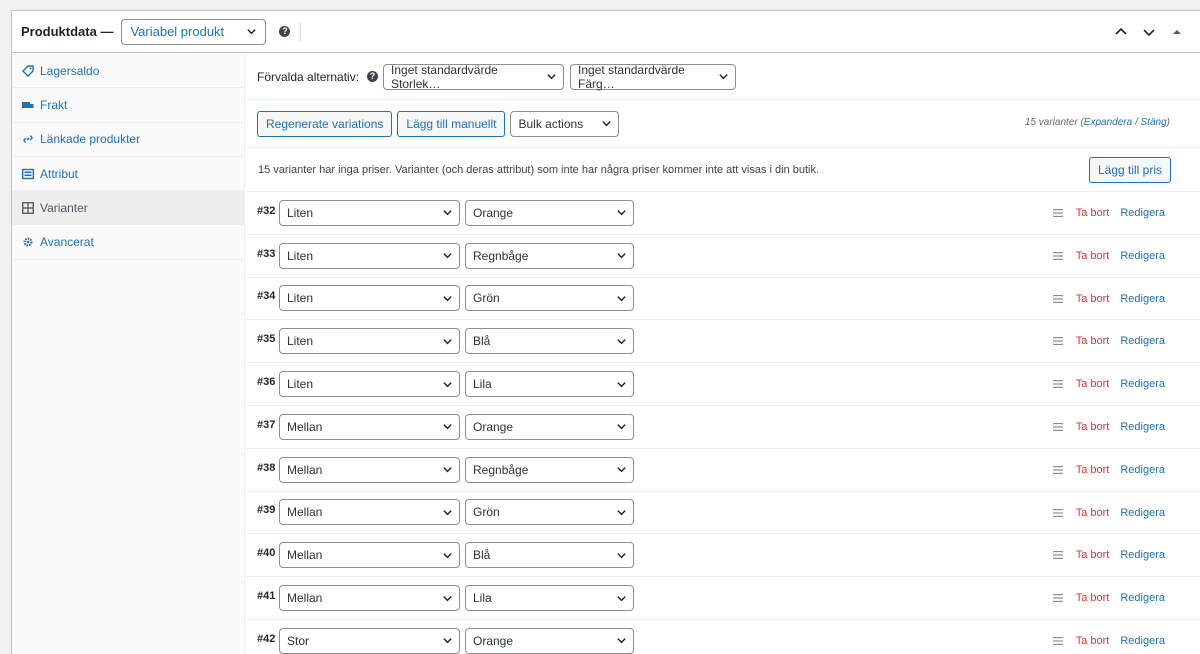  What do you see at coordinates (128, 242) in the screenshot?
I see `sidebar-item-avancerat: Avancerat` at bounding box center [128, 242].